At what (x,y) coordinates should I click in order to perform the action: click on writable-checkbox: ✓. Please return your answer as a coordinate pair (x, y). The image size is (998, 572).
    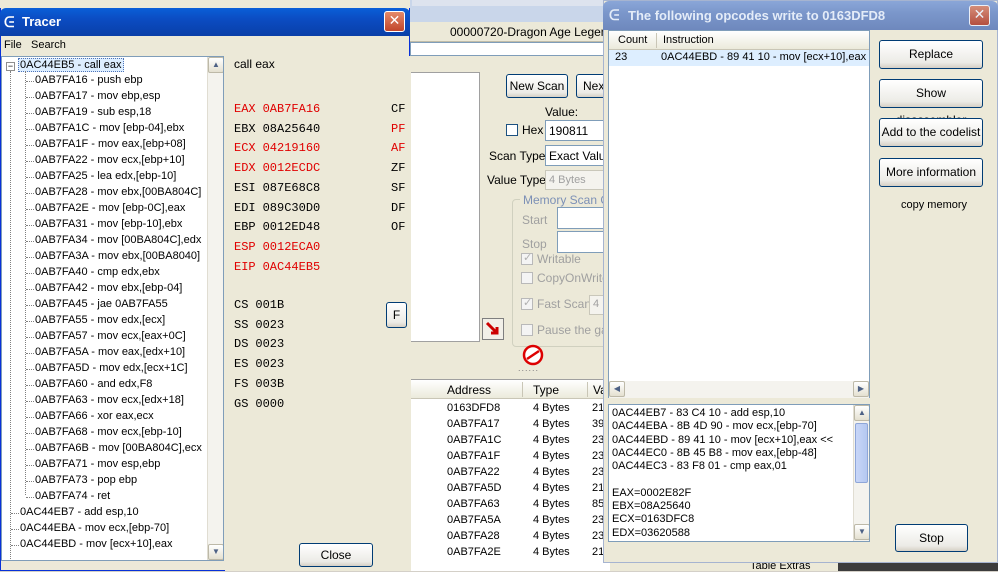
    Looking at the image, I should click on (527, 258).